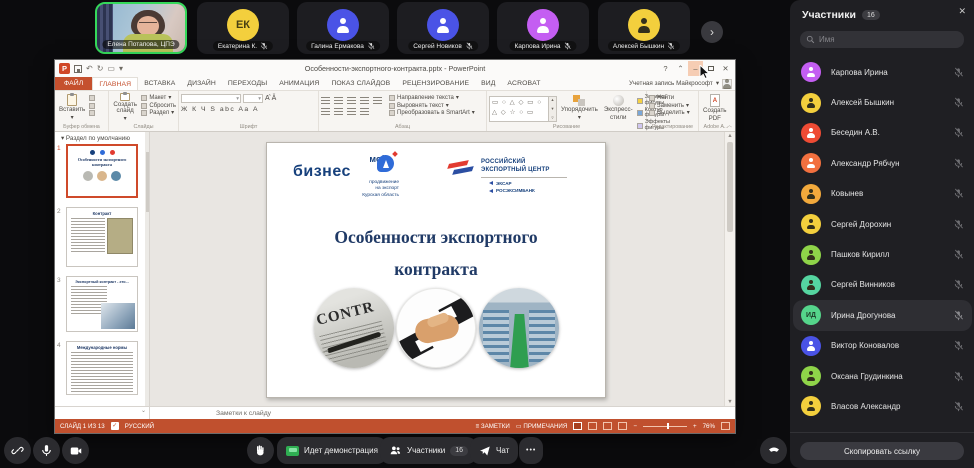 This screenshot has width=974, height=468. Describe the element at coordinates (121, 68) in the screenshot. I see `qat-customize-icon: ▾` at that location.